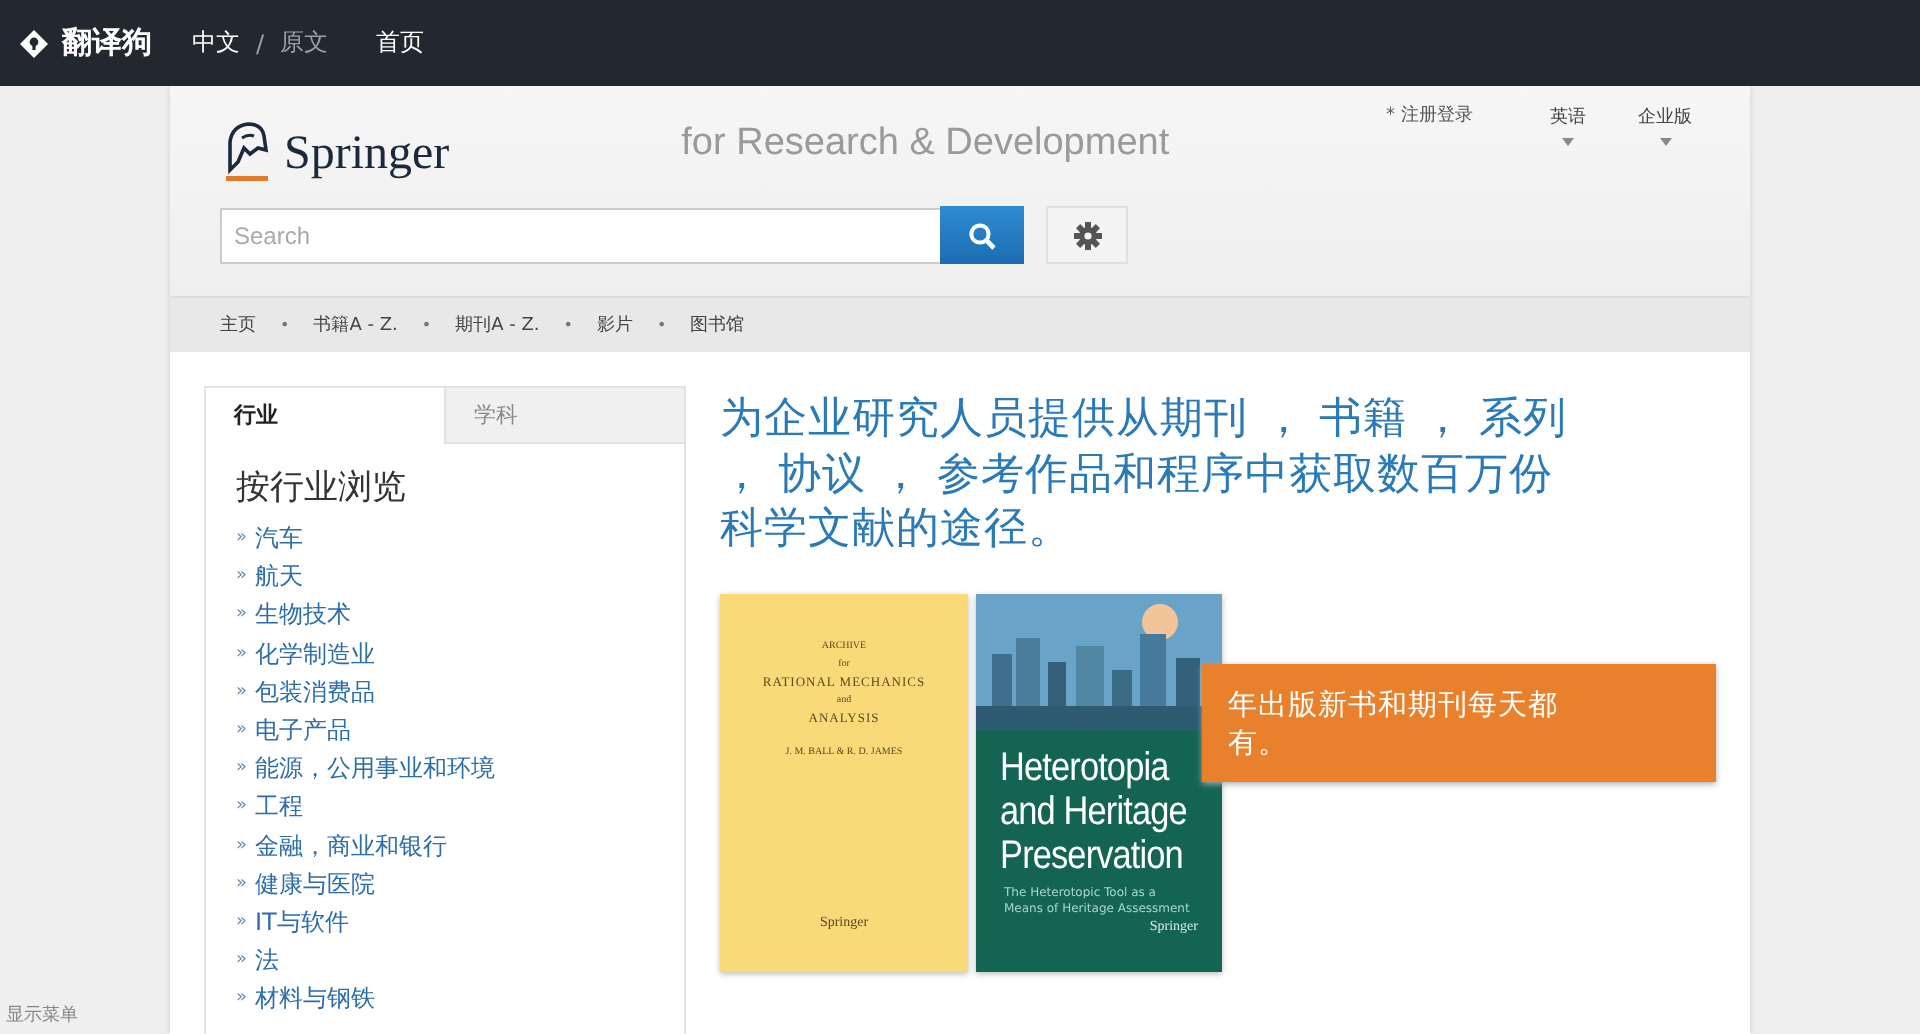 The image size is (1920, 1034). I want to click on settings-icon, so click(1087, 235).